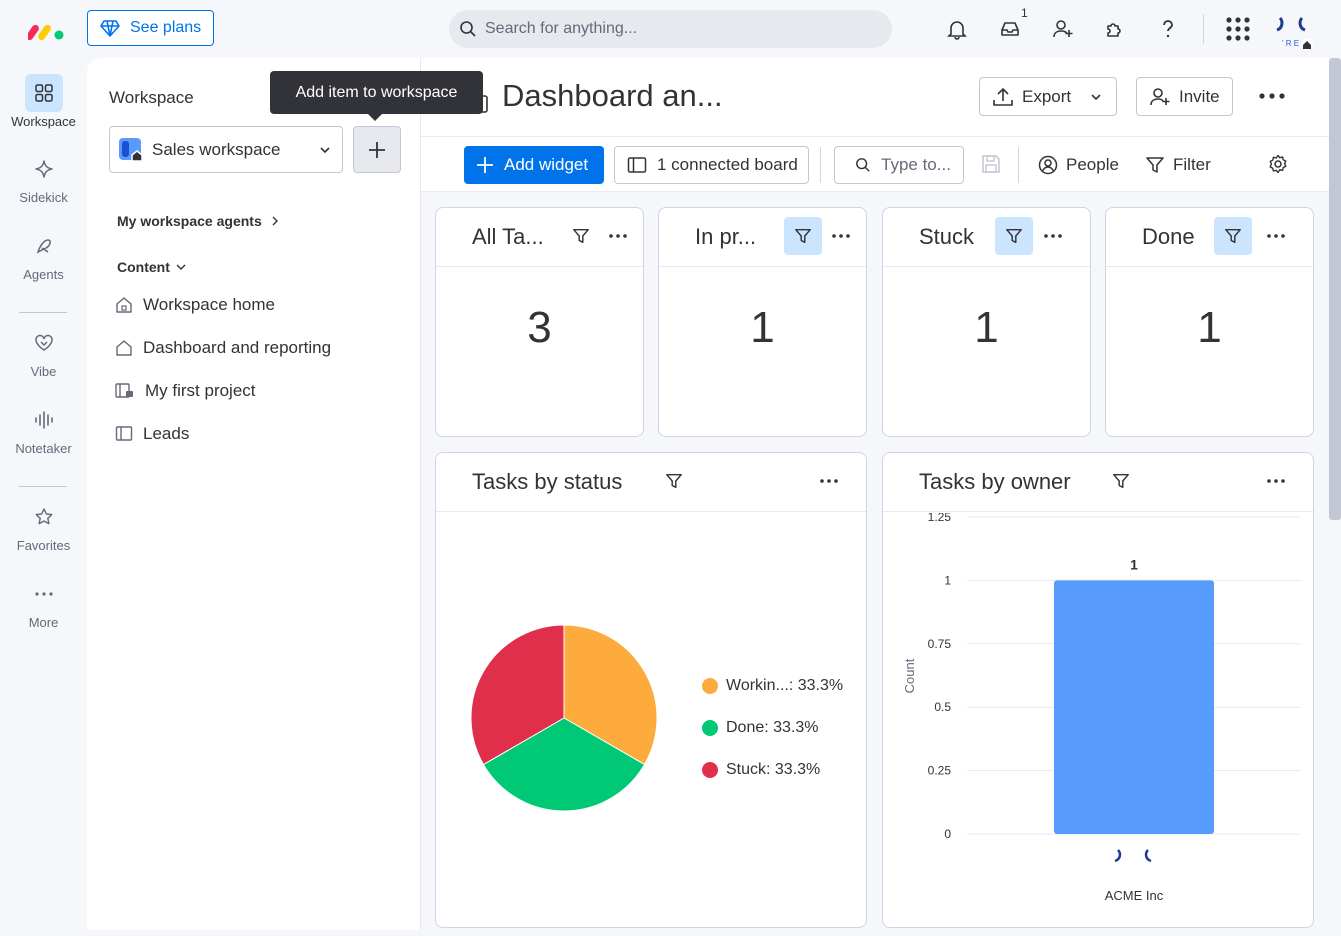 Image resolution: width=1341 pixels, height=936 pixels. Describe the element at coordinates (43, 351) in the screenshot. I see `rail-item-vibe: Vibe` at that location.